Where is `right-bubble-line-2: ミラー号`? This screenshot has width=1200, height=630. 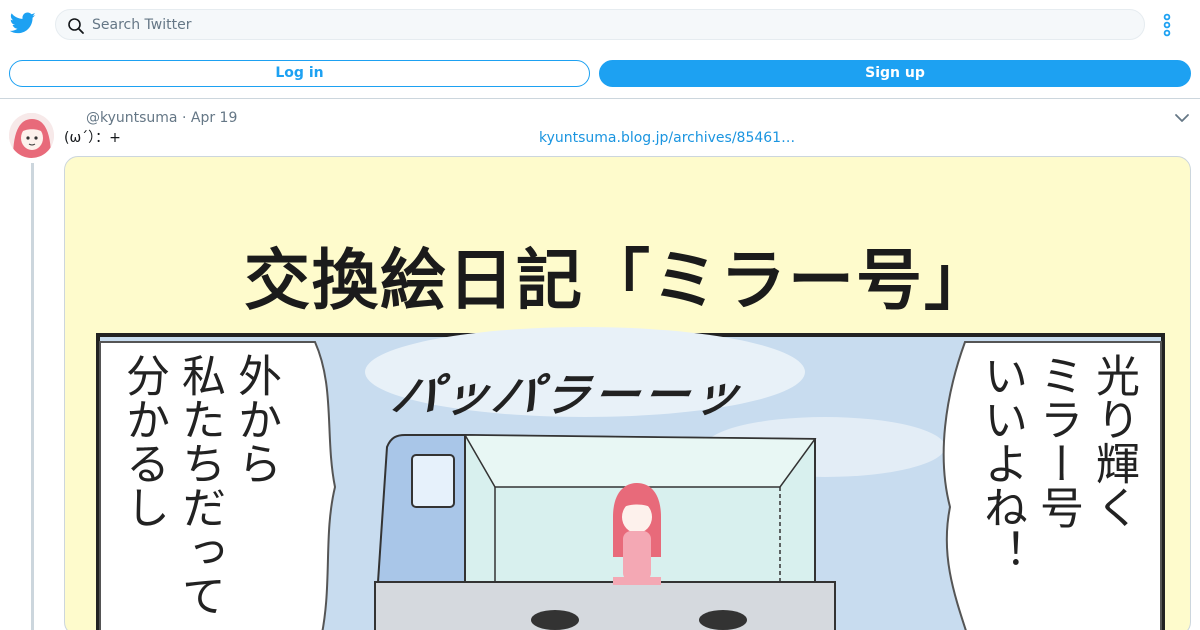
right-bubble-line-2: ミラー号 is located at coordinates (1057, 441).